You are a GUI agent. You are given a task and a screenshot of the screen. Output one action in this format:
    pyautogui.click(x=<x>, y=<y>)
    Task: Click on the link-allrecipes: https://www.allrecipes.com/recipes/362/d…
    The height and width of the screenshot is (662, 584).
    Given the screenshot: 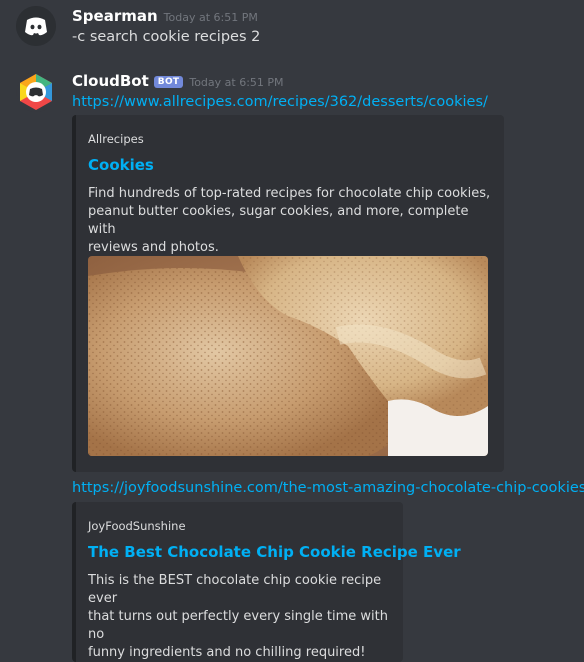 What is the action you would take?
    pyautogui.click(x=280, y=102)
    